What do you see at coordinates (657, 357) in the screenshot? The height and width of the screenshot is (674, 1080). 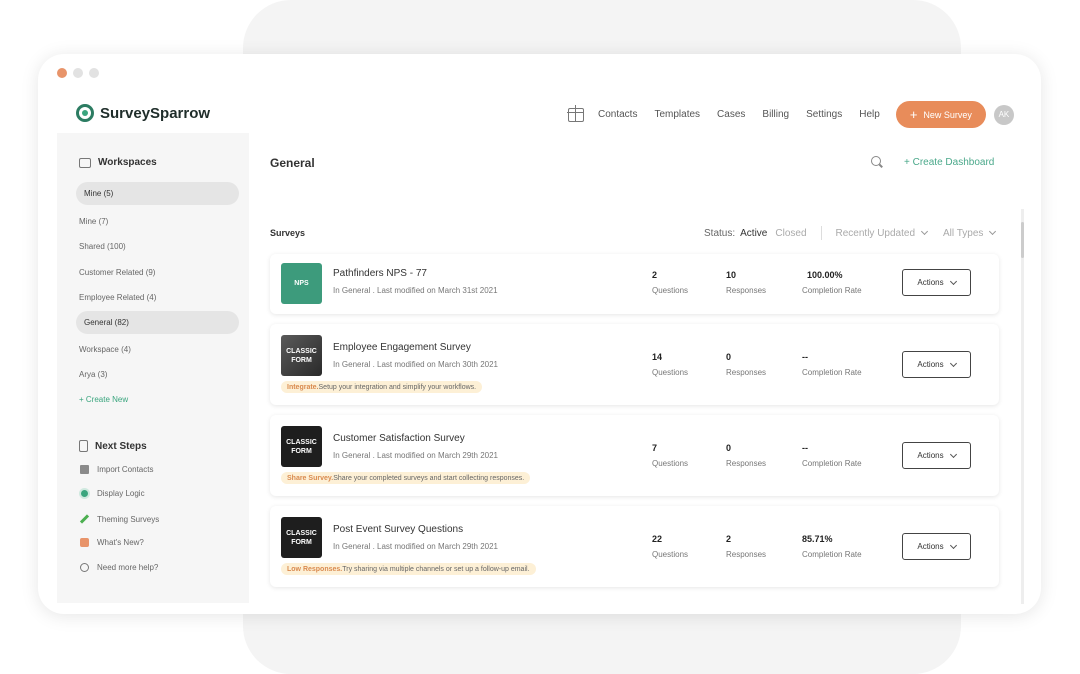 I see `questions-count: 14` at bounding box center [657, 357].